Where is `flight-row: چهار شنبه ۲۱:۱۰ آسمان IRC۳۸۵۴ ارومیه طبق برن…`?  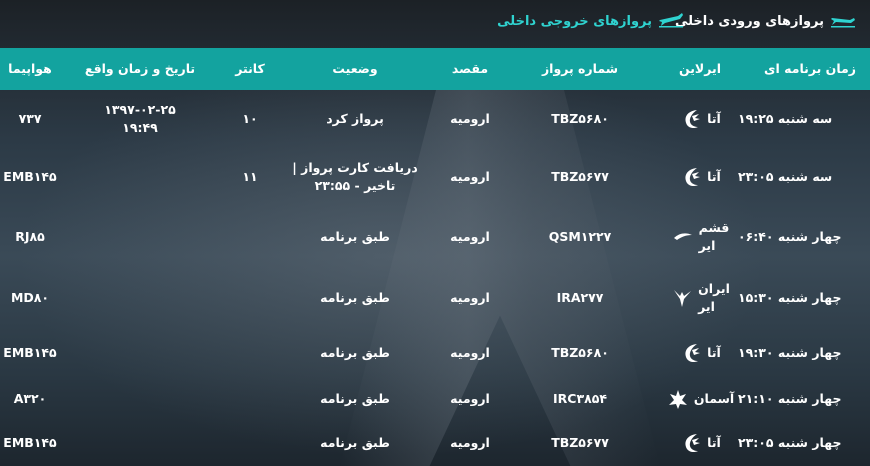 flight-row: چهار شنبه ۲۱:۱۰ آسمان IRC۳۸۵۴ ارومیه طبق برن… is located at coordinates (435, 399).